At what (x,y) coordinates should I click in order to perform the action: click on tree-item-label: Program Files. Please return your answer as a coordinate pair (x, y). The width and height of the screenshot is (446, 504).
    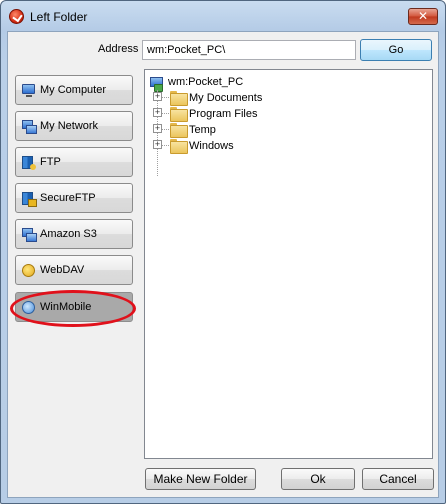
    Looking at the image, I should click on (223, 114).